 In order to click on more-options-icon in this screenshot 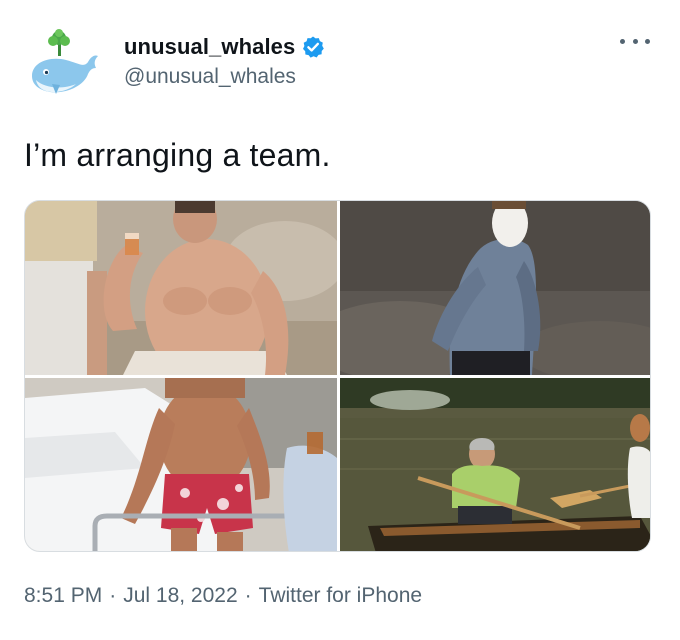, I will do `click(635, 41)`.